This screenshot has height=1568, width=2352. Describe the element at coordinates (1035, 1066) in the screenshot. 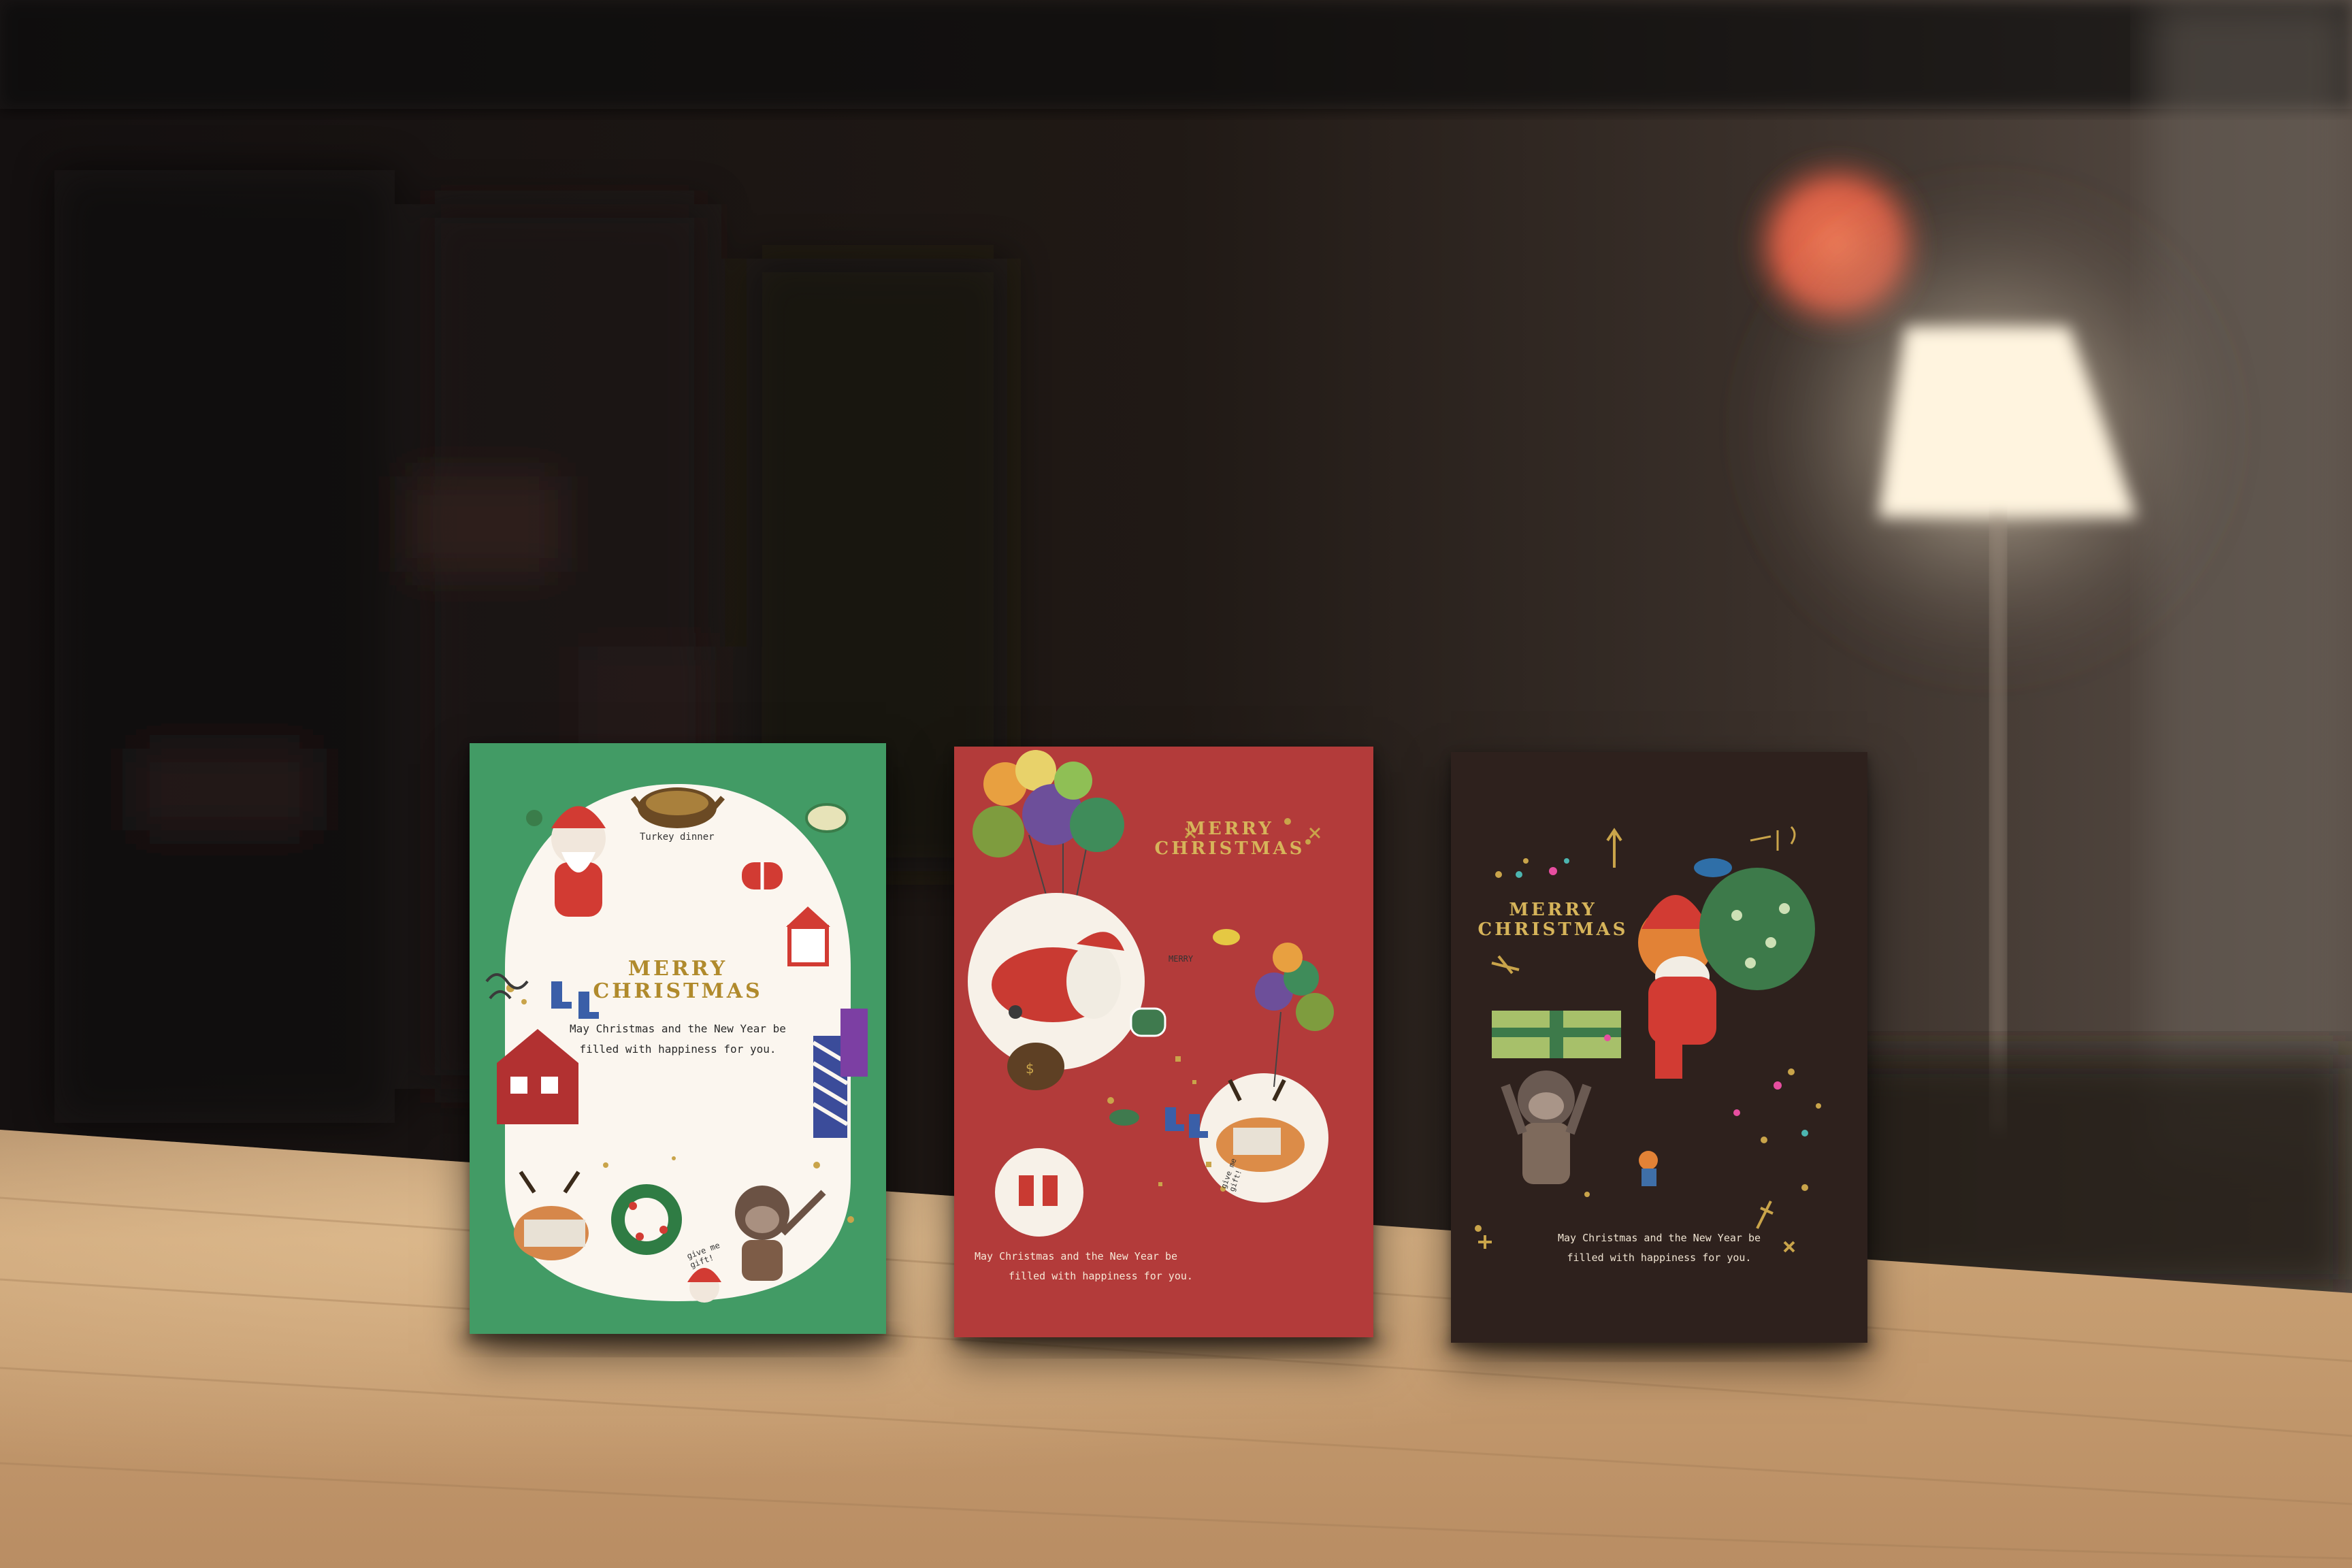

I see `money-bag-icon: $` at that location.